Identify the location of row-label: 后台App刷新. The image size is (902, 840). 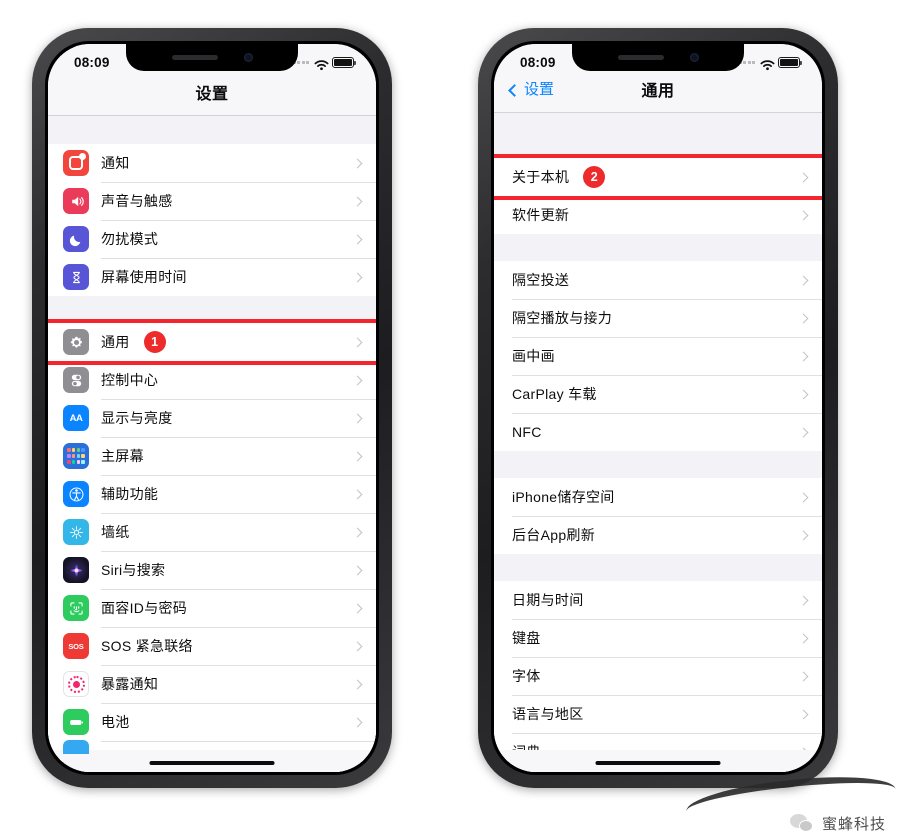
(554, 535).